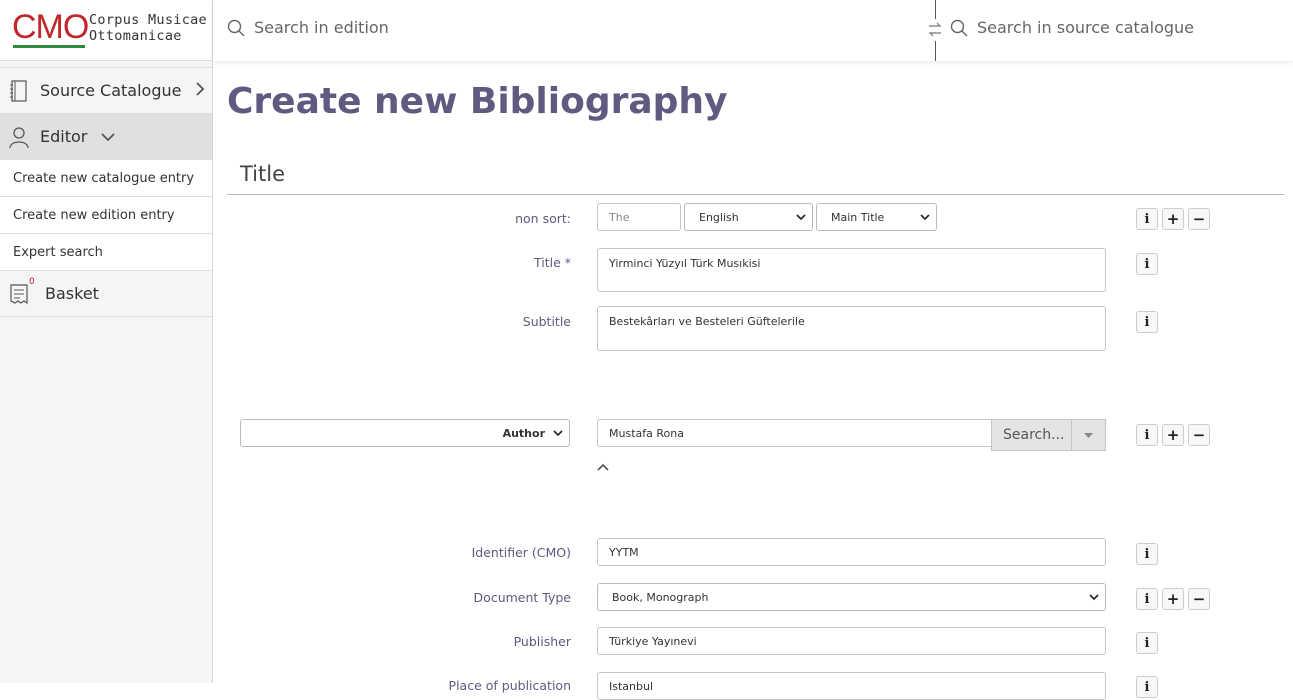  I want to click on doctype-info-button: i, so click(1147, 599).